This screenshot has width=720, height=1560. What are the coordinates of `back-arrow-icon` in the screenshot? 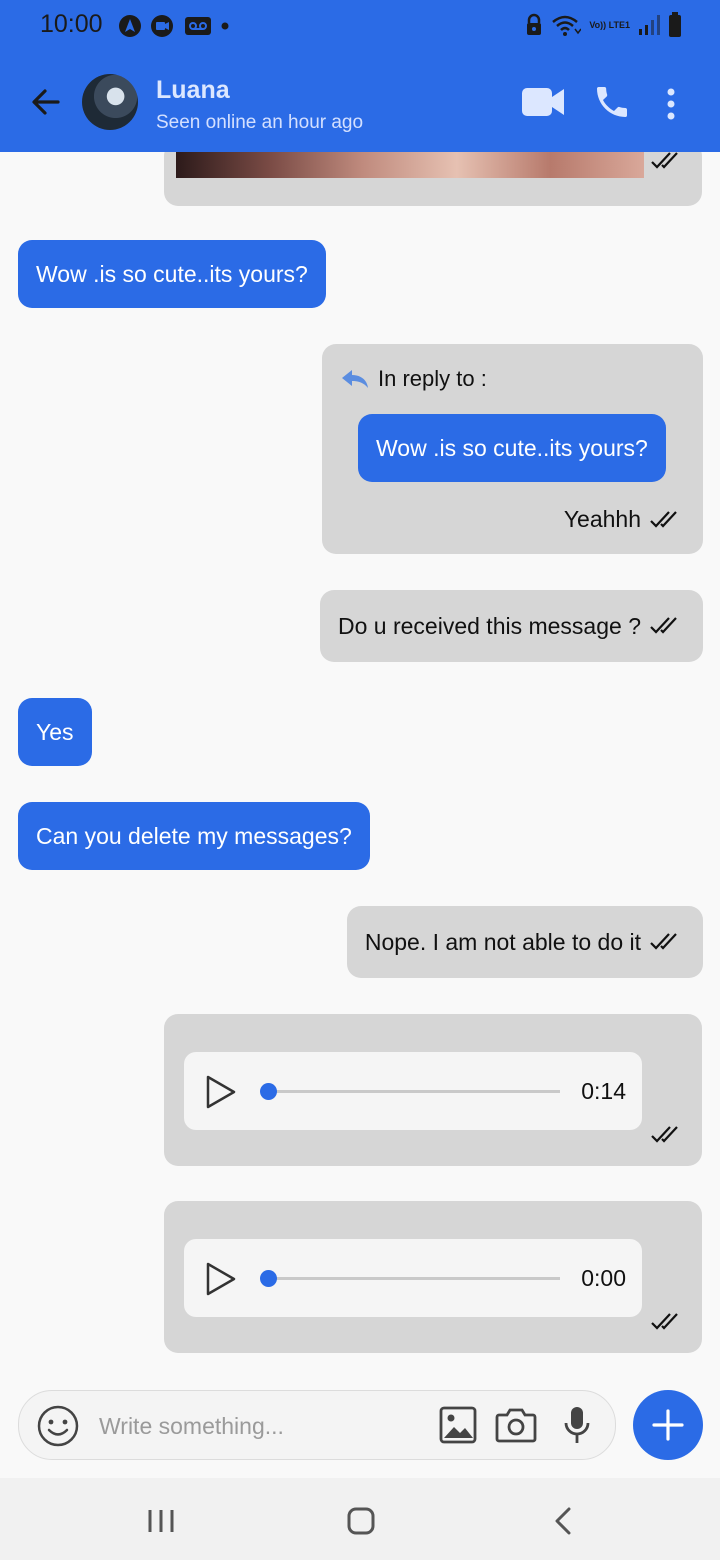 It's located at (46, 102).